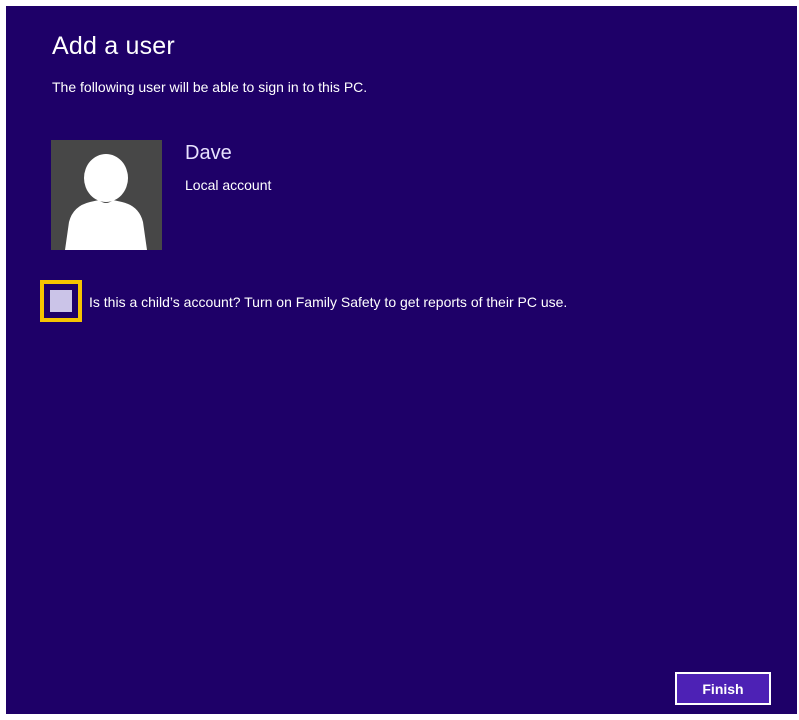 The image size is (799, 720). What do you see at coordinates (208, 153) in the screenshot?
I see `user-name: Dave` at bounding box center [208, 153].